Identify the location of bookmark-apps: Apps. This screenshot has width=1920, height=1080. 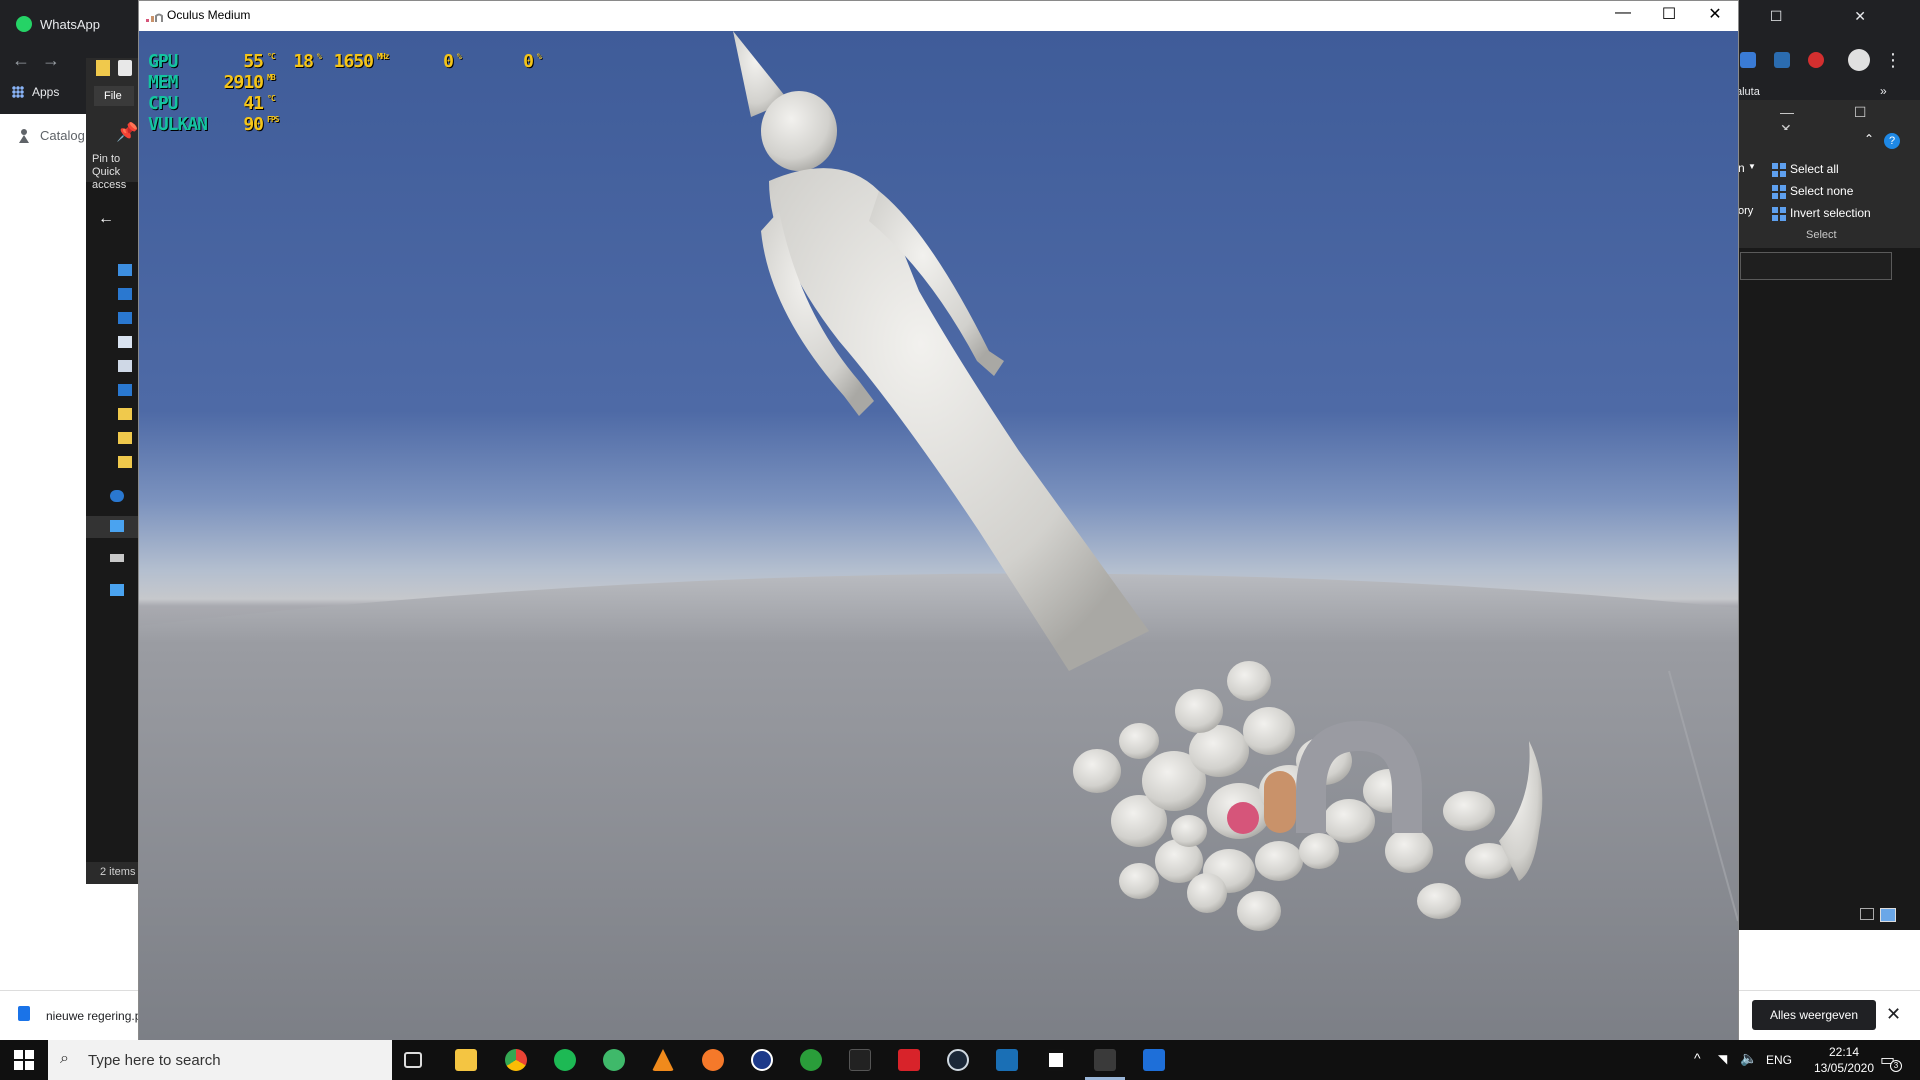
(45, 92).